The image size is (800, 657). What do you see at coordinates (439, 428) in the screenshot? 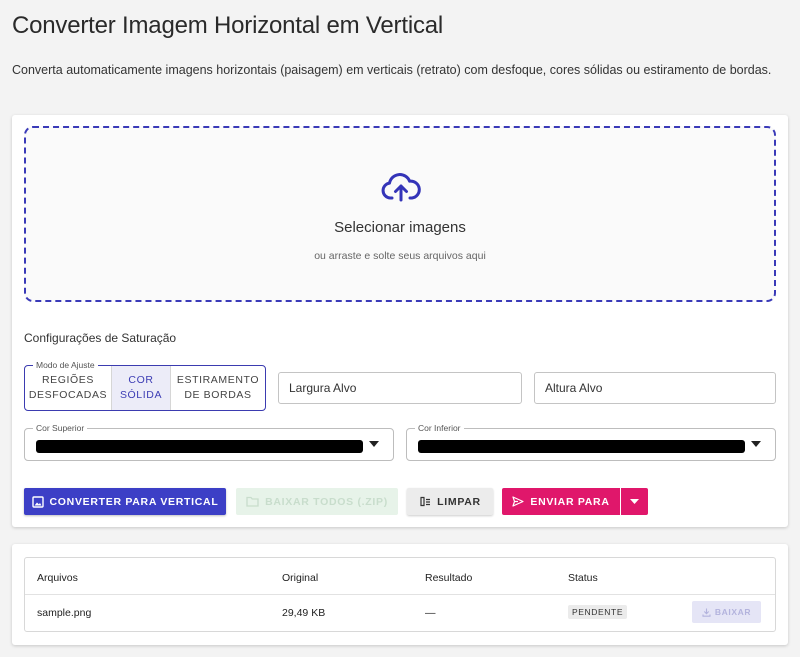
I see `bottom-color-legend: Cor Inferior` at bounding box center [439, 428].